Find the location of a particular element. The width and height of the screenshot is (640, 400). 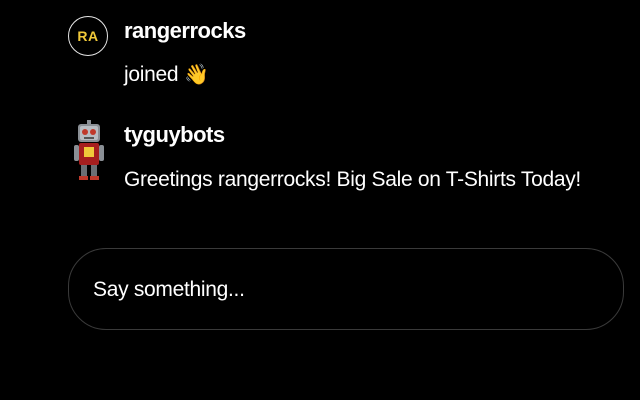

message-username: tyguybots is located at coordinates (174, 135).